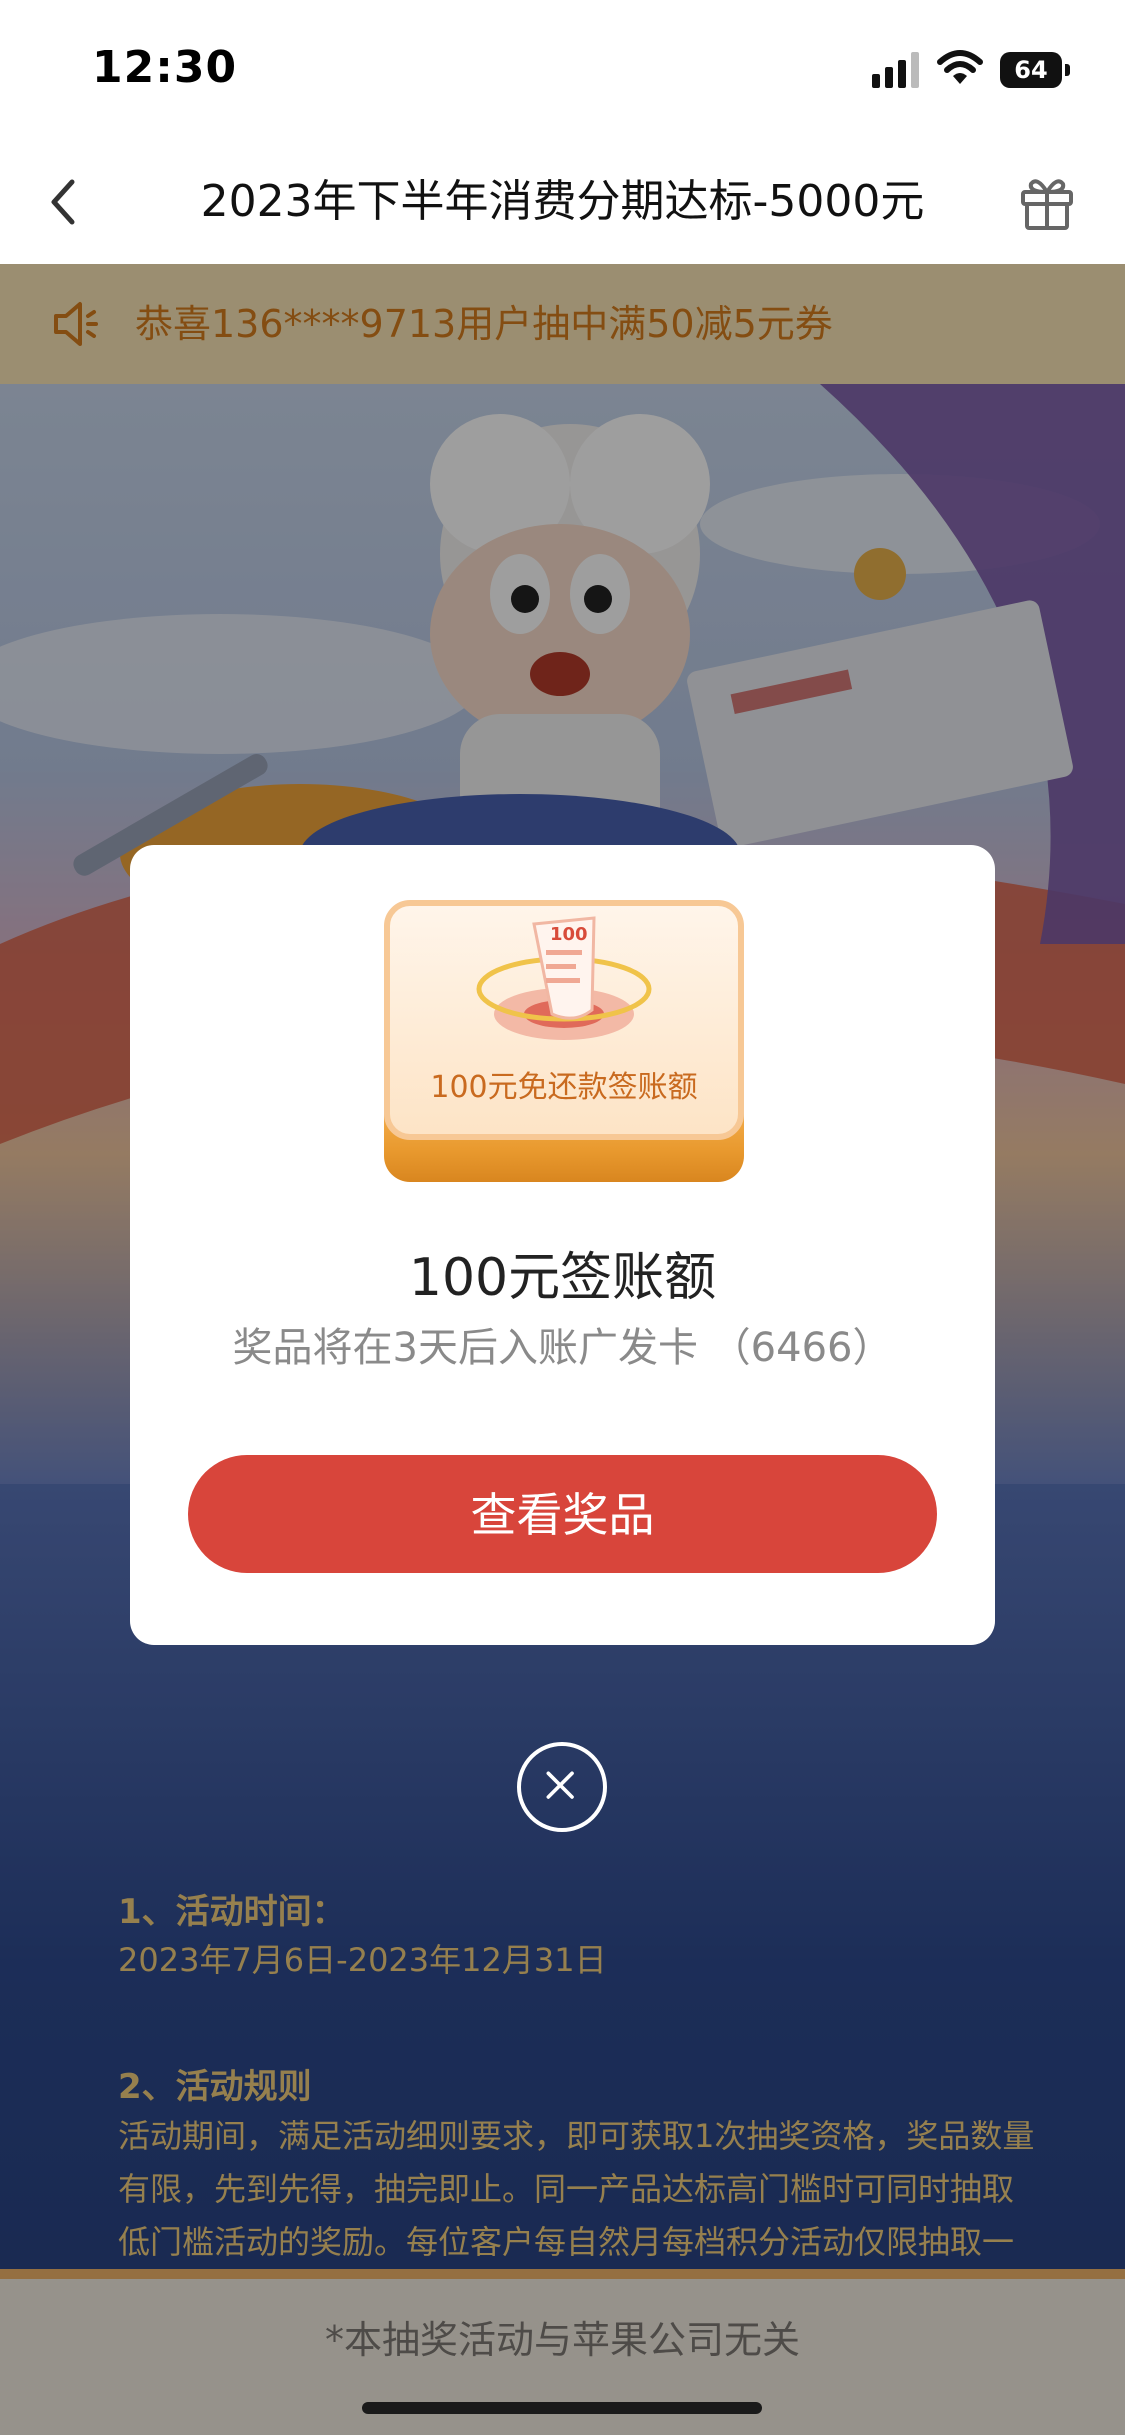 This screenshot has width=1125, height=2435. I want to click on close-icon, so click(562, 1787).